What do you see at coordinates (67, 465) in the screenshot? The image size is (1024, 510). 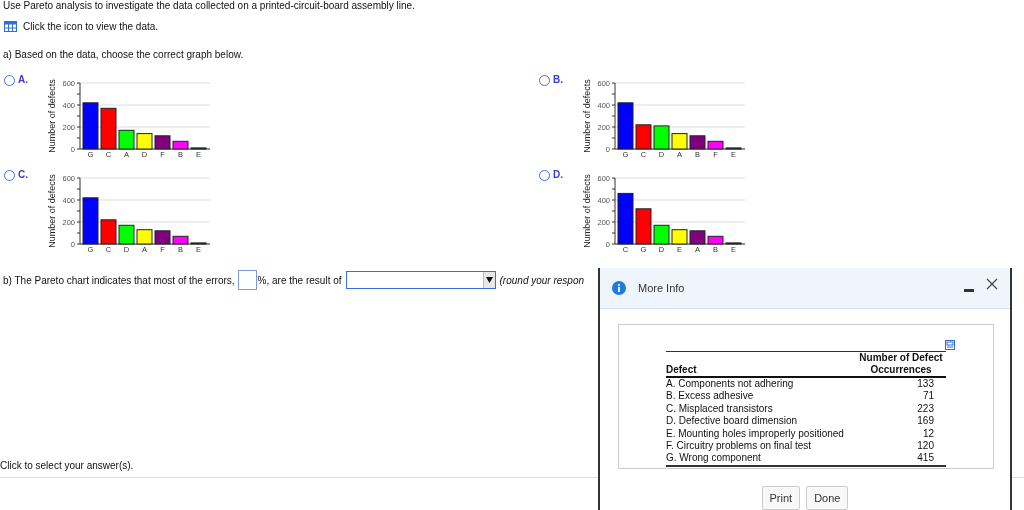 I see `status-text: Click to select your answer(s).` at bounding box center [67, 465].